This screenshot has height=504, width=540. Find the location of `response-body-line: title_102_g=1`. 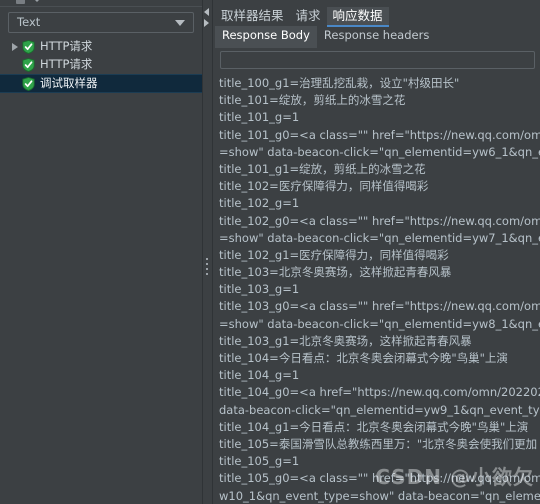

response-body-line: title_102_g=1 is located at coordinates (259, 203).